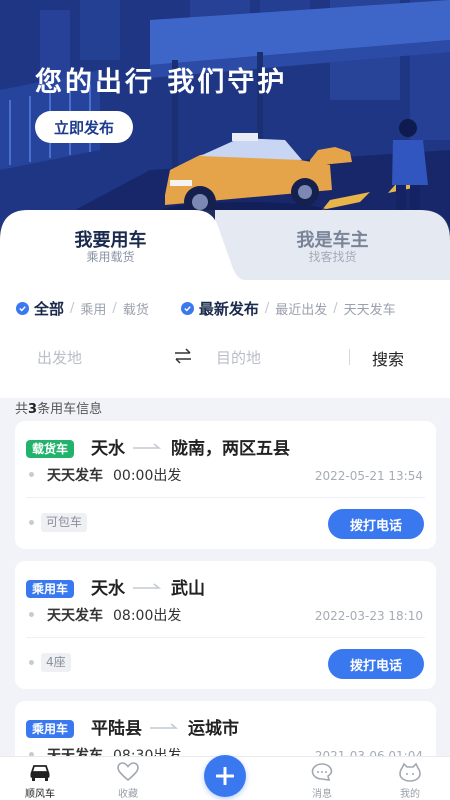 The image size is (450, 800). Describe the element at coordinates (188, 589) in the screenshot. I see `route-to: 武山` at that location.